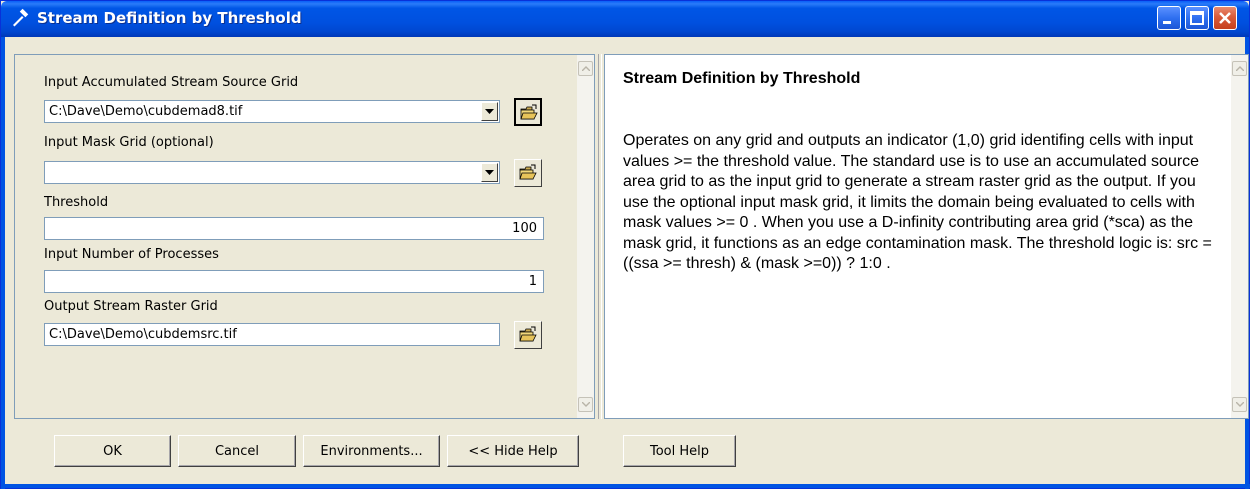 This screenshot has height=489, width=1250. What do you see at coordinates (112, 451) in the screenshot?
I see `ok-button: OK` at bounding box center [112, 451].